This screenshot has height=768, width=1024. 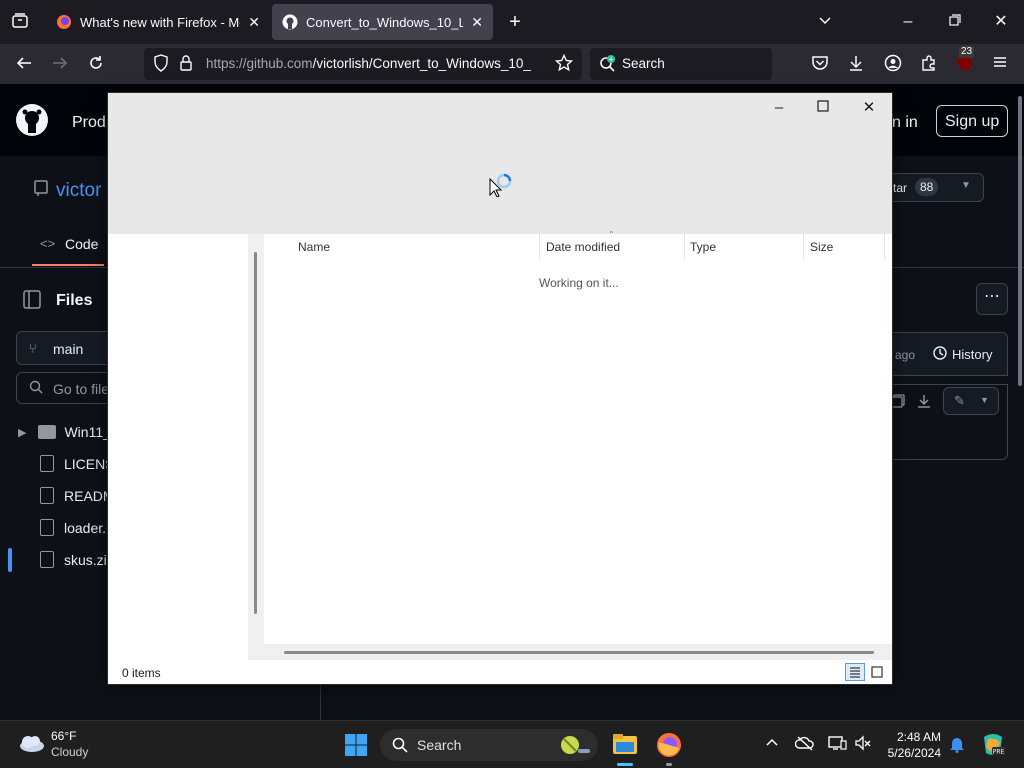 What do you see at coordinates (929, 66) in the screenshot?
I see `extensions-icon` at bounding box center [929, 66].